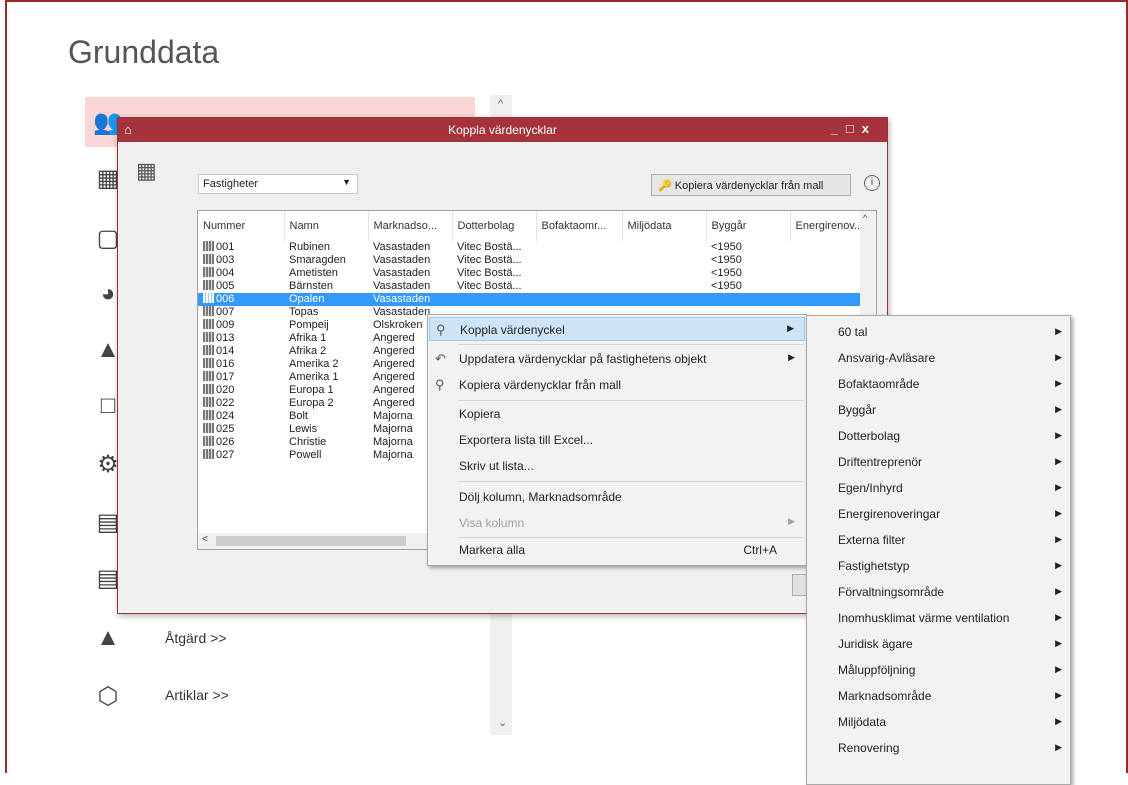 This screenshot has height=785, width=1128. Describe the element at coordinates (225, 364) in the screenshot. I see `cell-value: 016` at that location.